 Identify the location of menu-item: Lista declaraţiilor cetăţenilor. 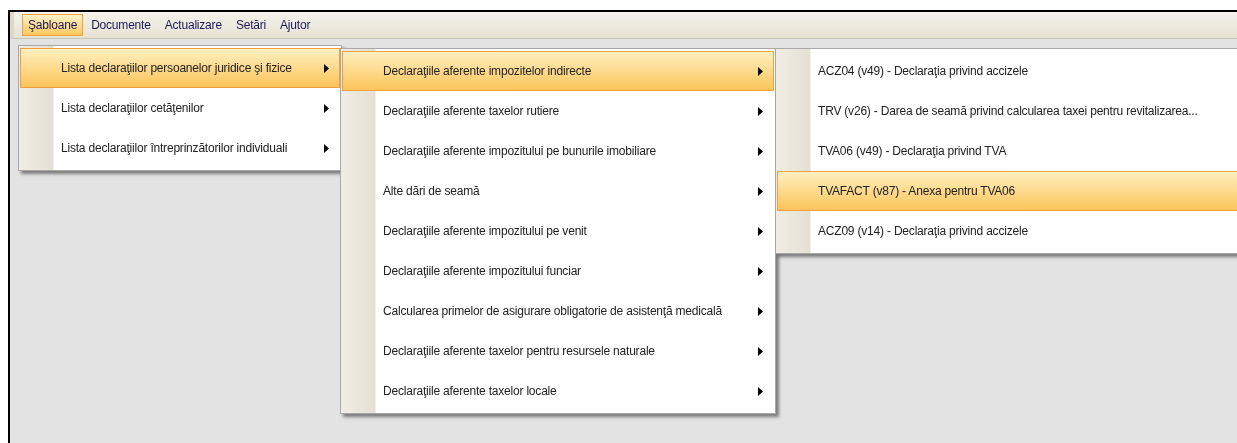
(180, 108).